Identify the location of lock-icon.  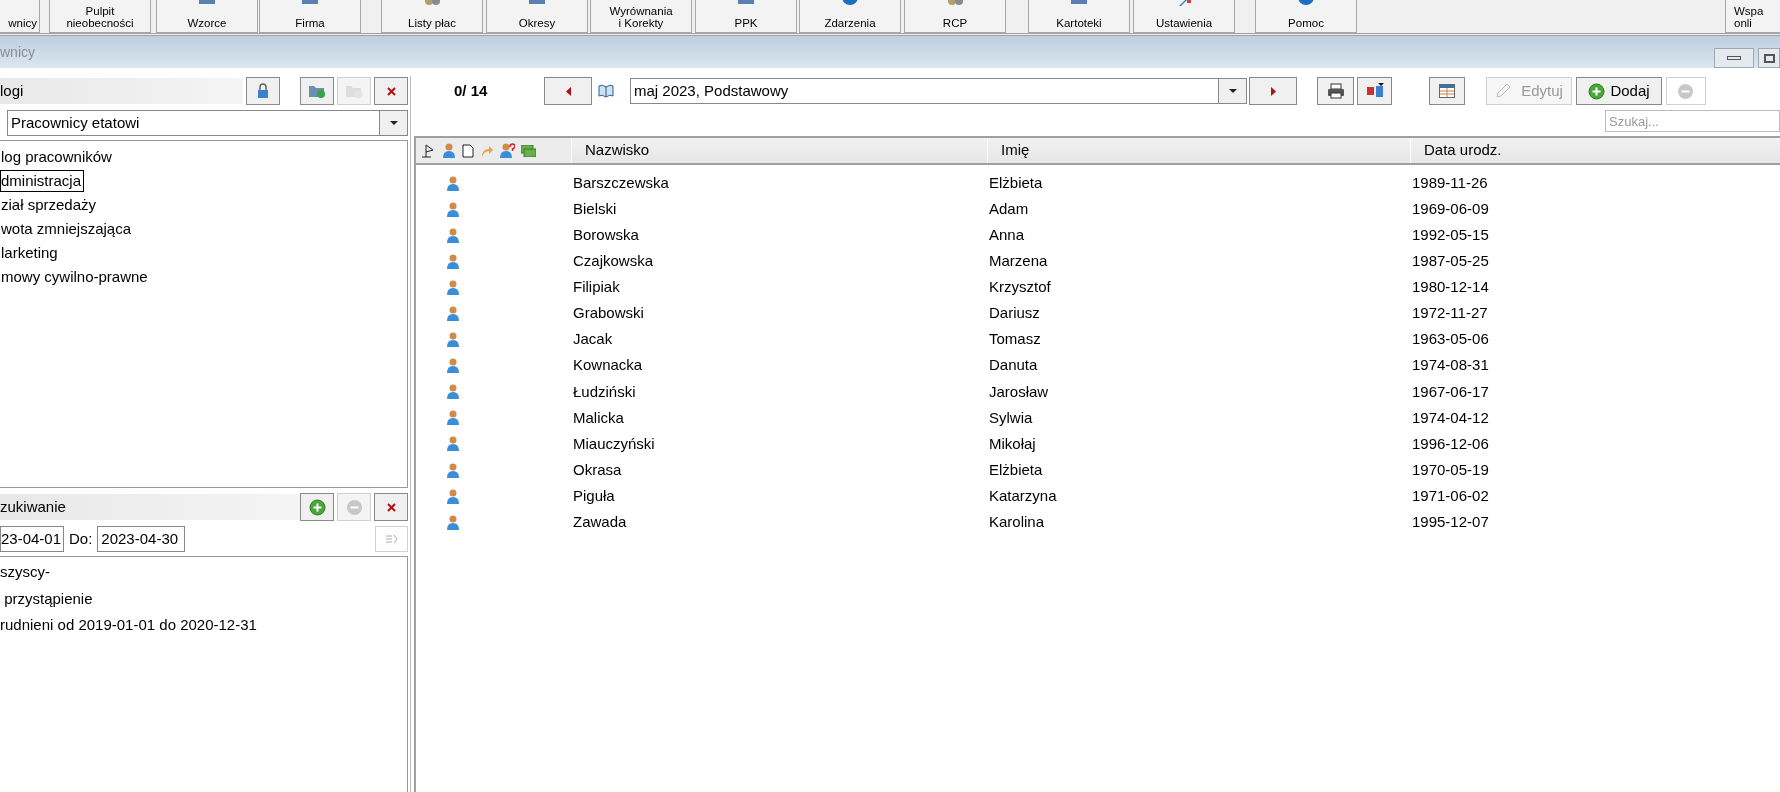
(263, 91).